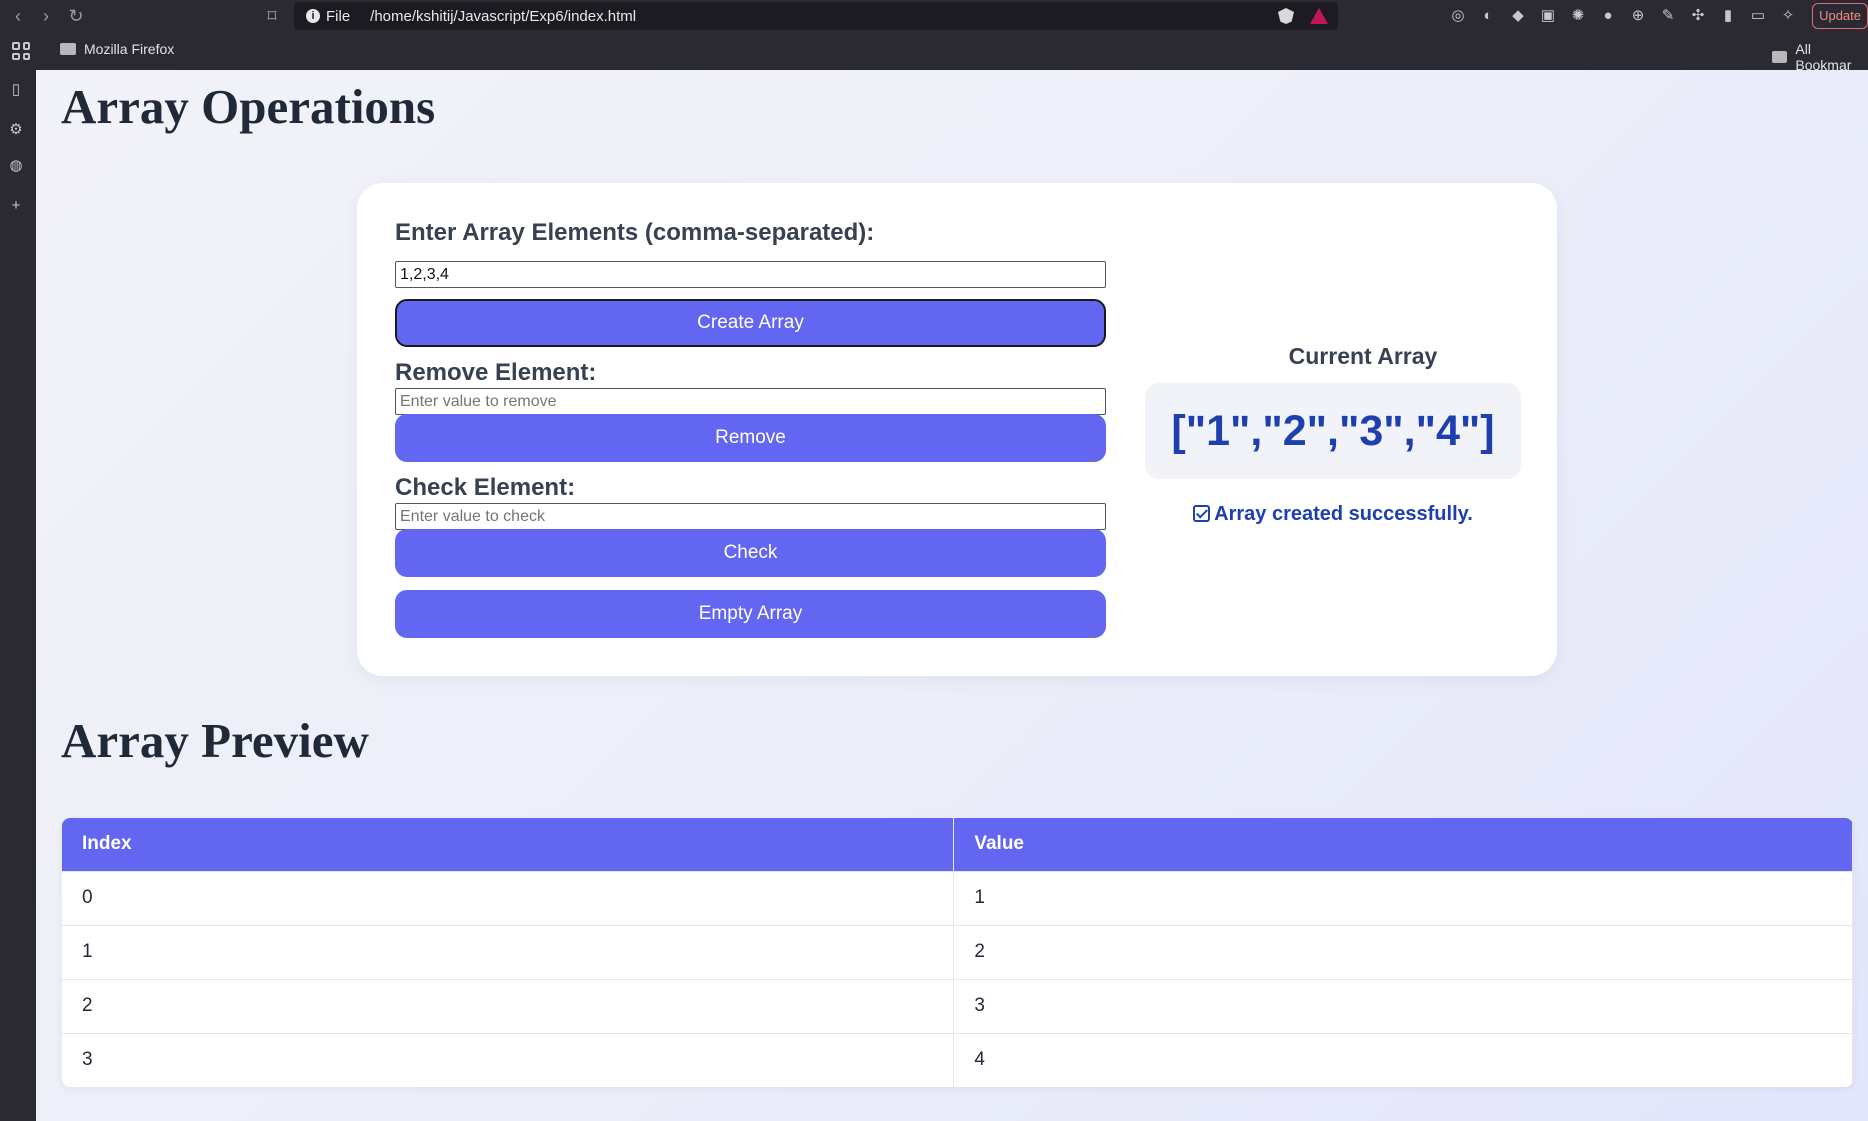 This screenshot has width=1868, height=1121. What do you see at coordinates (272, 16) in the screenshot?
I see `bookmark-icon: ⌑` at bounding box center [272, 16].